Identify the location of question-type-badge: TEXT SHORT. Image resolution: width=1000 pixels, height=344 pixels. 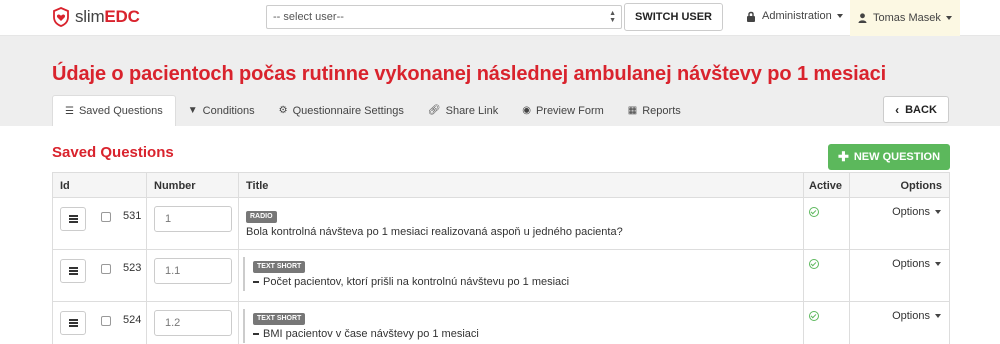
(279, 319).